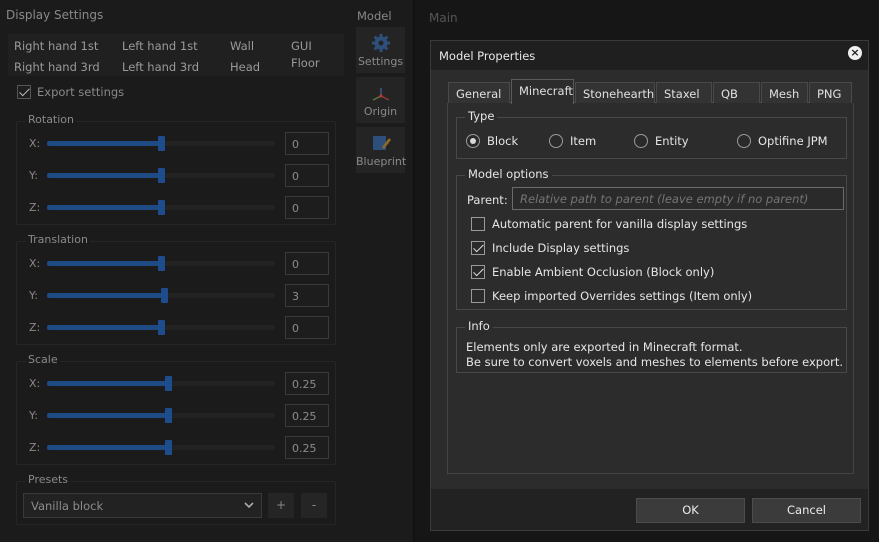 The height and width of the screenshot is (542, 879). What do you see at coordinates (314, 505) in the screenshot?
I see `remove-preset-button: -` at bounding box center [314, 505].